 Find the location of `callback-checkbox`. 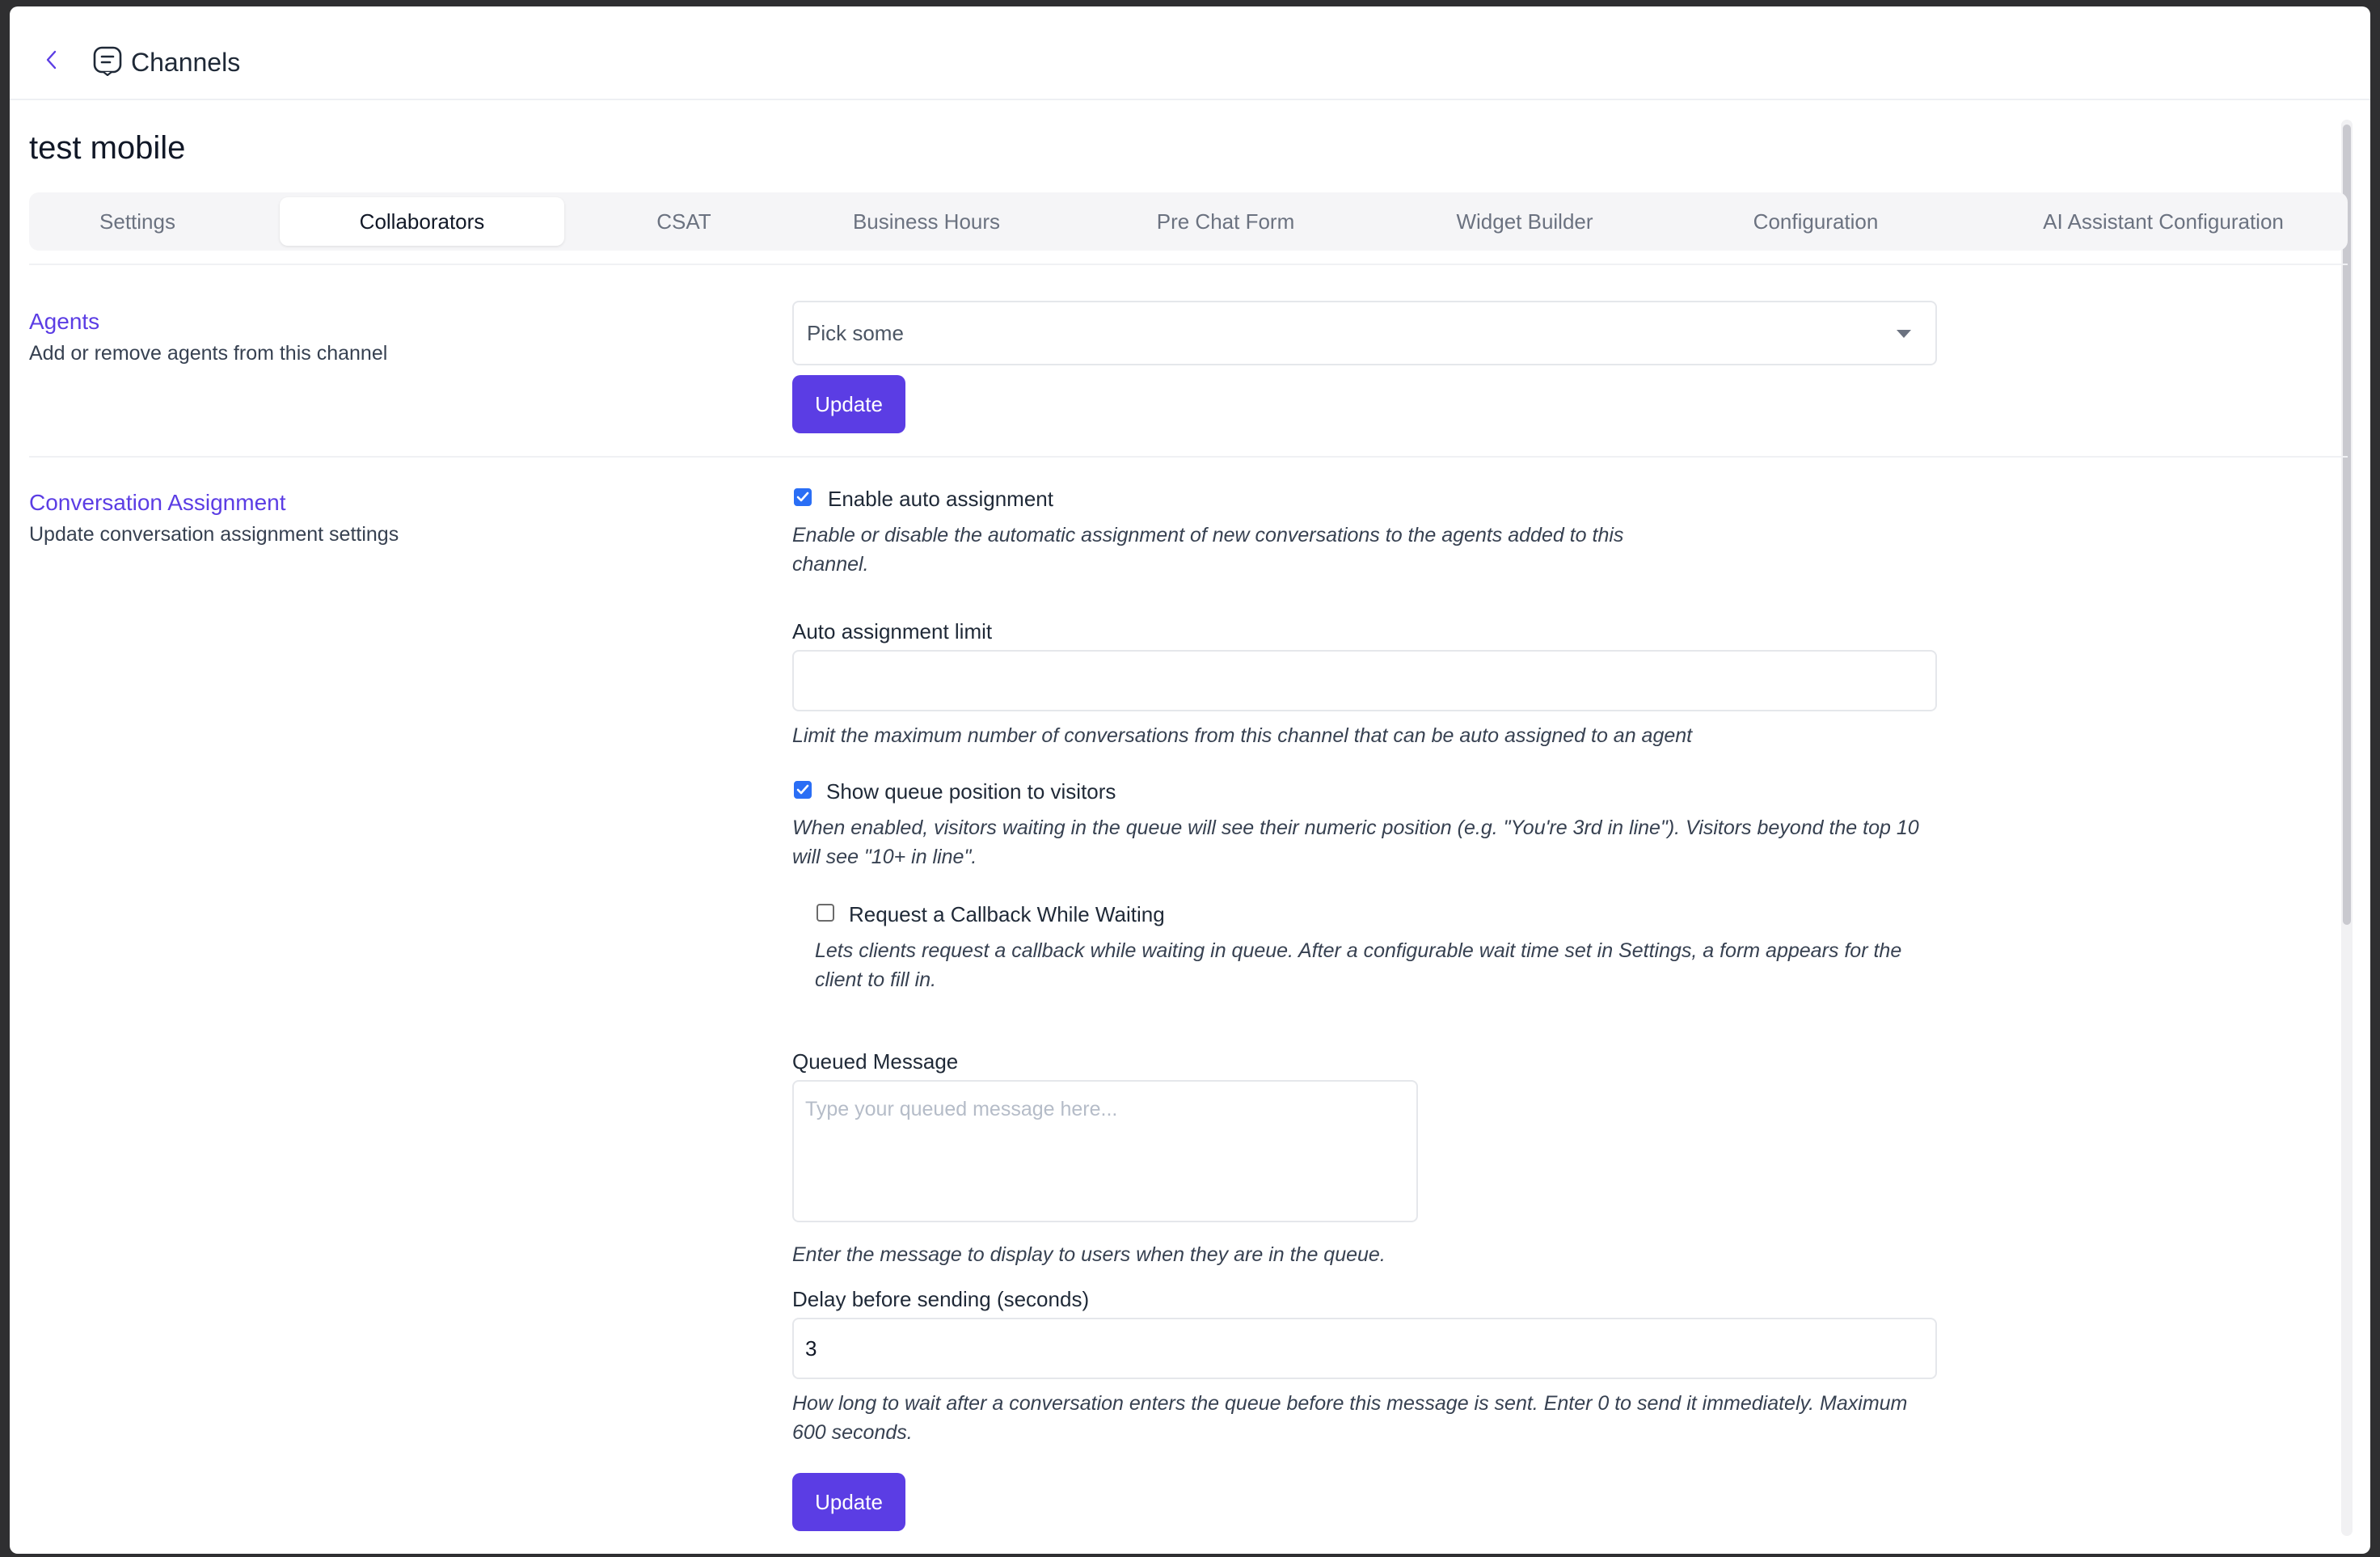

callback-checkbox is located at coordinates (826, 913).